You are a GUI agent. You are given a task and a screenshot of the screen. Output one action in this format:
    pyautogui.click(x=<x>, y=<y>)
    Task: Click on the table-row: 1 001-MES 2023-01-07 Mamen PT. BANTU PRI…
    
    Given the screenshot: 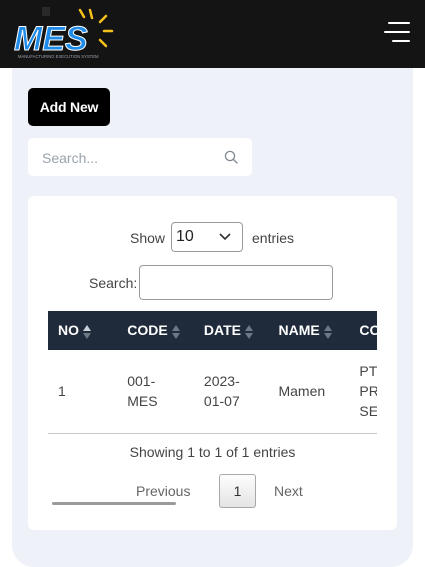 What is the action you would take?
    pyautogui.click(x=212, y=391)
    